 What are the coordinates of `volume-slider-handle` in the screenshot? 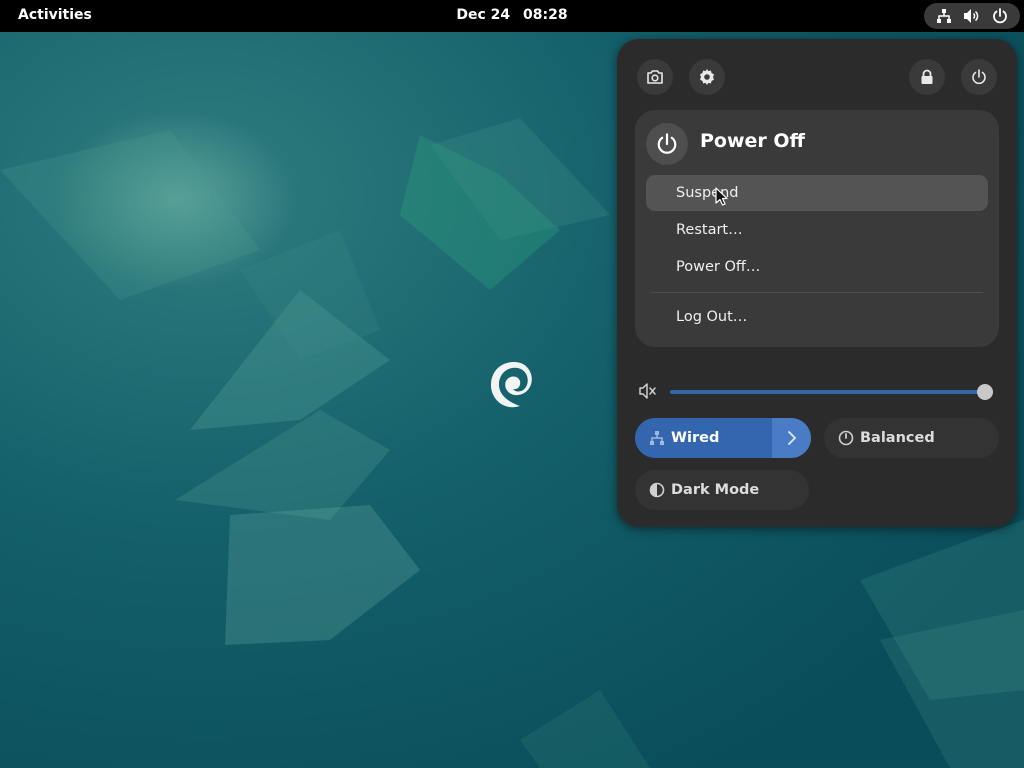 It's located at (985, 392).